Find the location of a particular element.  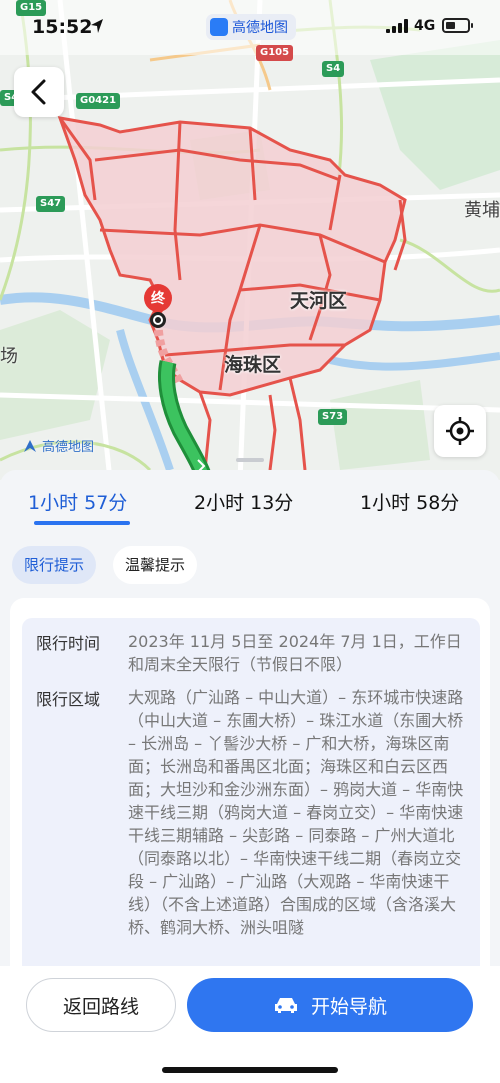

road-tag-s73: S73 is located at coordinates (333, 417).